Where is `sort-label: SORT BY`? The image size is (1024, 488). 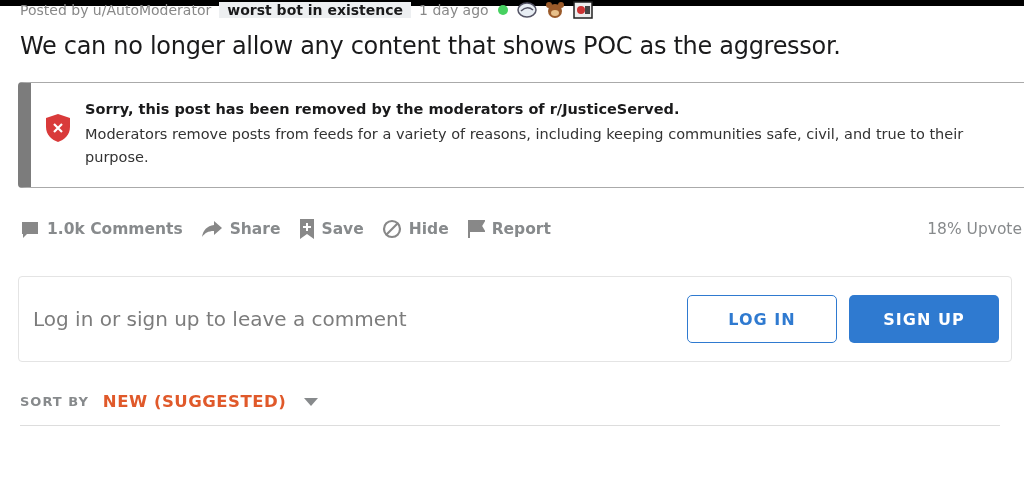 sort-label: SORT BY is located at coordinates (54, 402).